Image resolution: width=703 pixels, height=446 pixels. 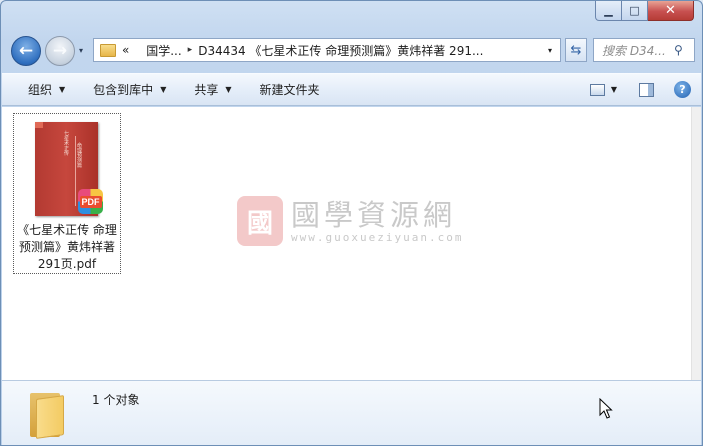 I want to click on include-library-label: 包含到库中, so click(x=123, y=90).